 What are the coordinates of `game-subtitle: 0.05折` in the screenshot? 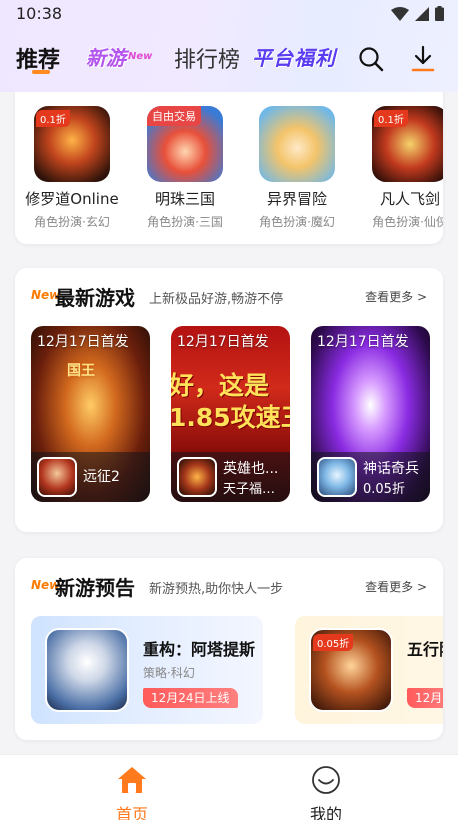 It's located at (384, 489).